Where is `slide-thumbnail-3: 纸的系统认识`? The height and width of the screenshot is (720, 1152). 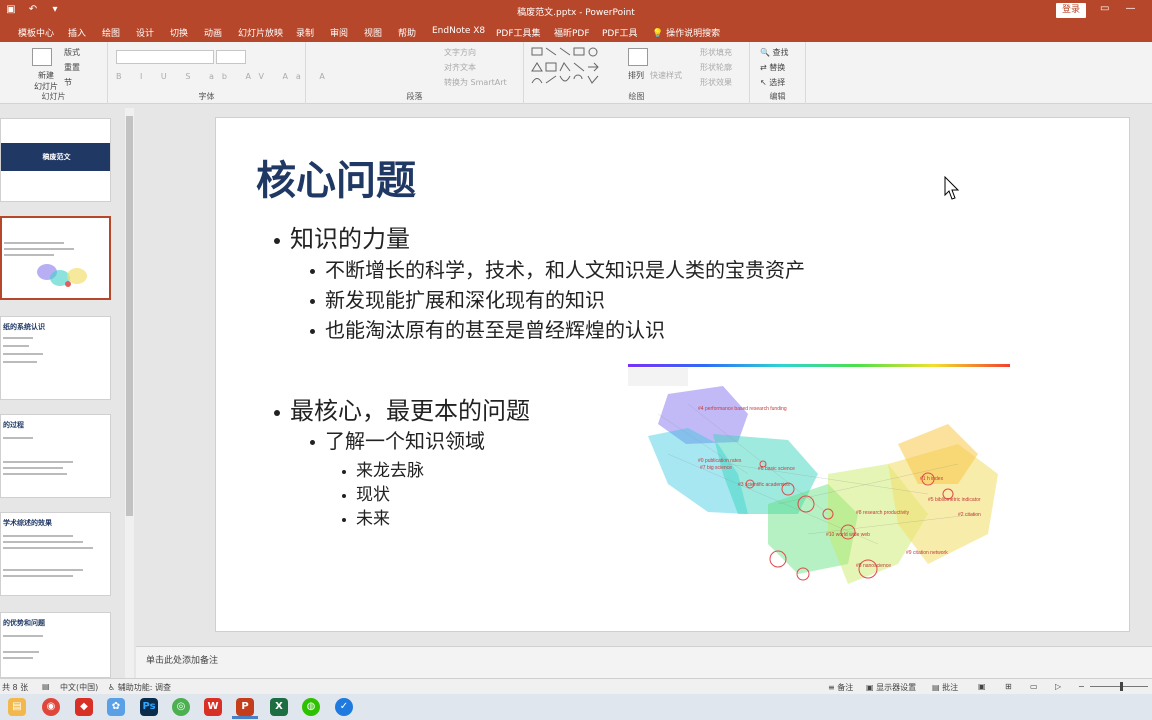 slide-thumbnail-3: 纸的系统认识 is located at coordinates (55, 358).